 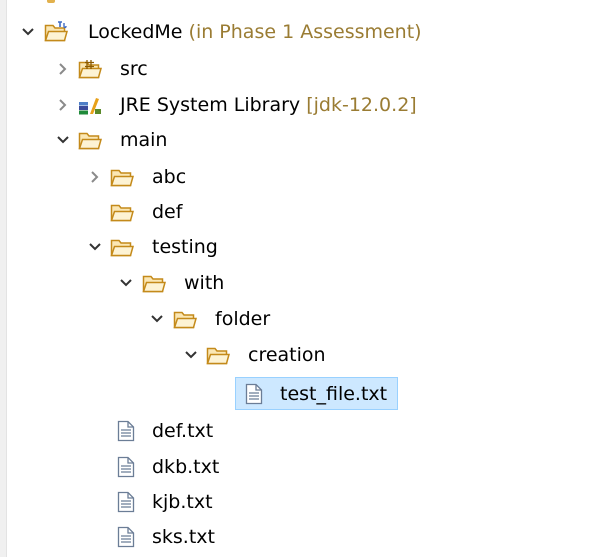 I want to click on tree-row-creation: creation, so click(x=300, y=355).